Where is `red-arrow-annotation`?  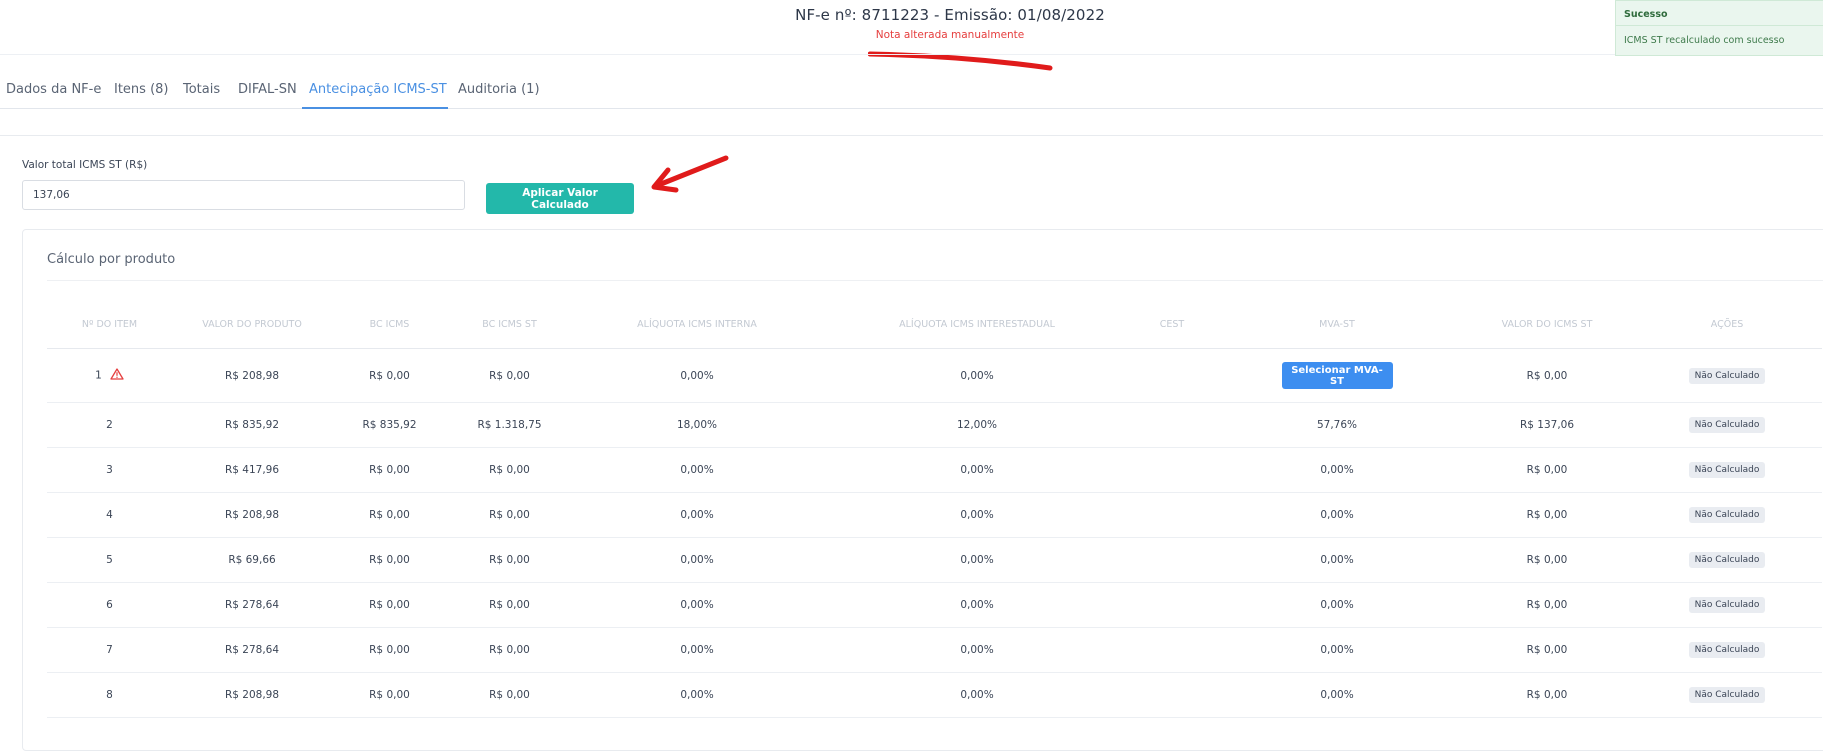
red-arrow-annotation is located at coordinates (690, 174).